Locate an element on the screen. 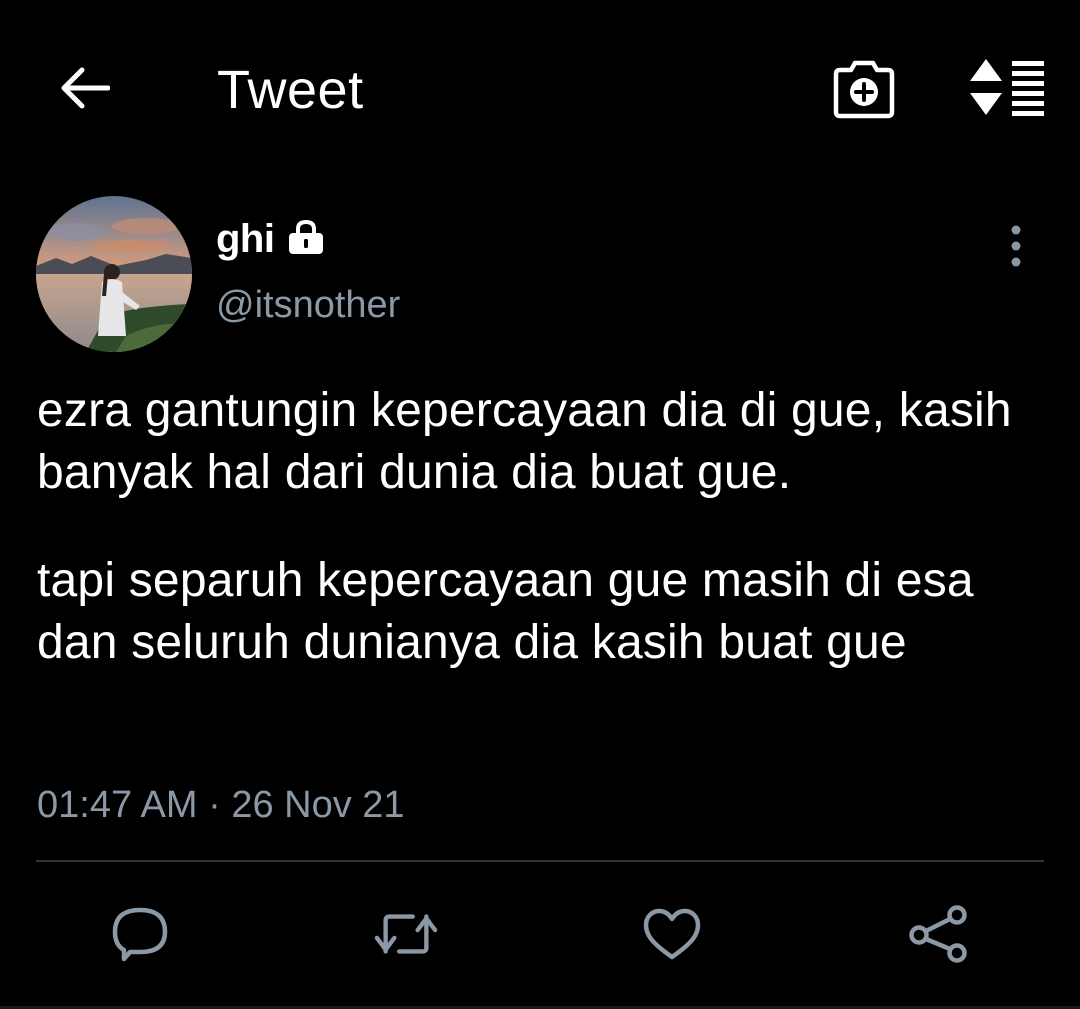 This screenshot has height=1009, width=1080. share-button is located at coordinates (938, 934).